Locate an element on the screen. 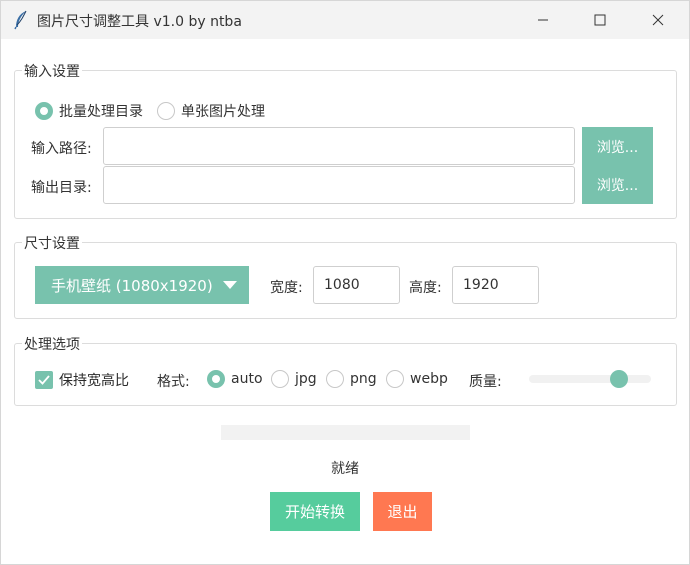 The image size is (690, 565). minimize-icon is located at coordinates (543, 20).